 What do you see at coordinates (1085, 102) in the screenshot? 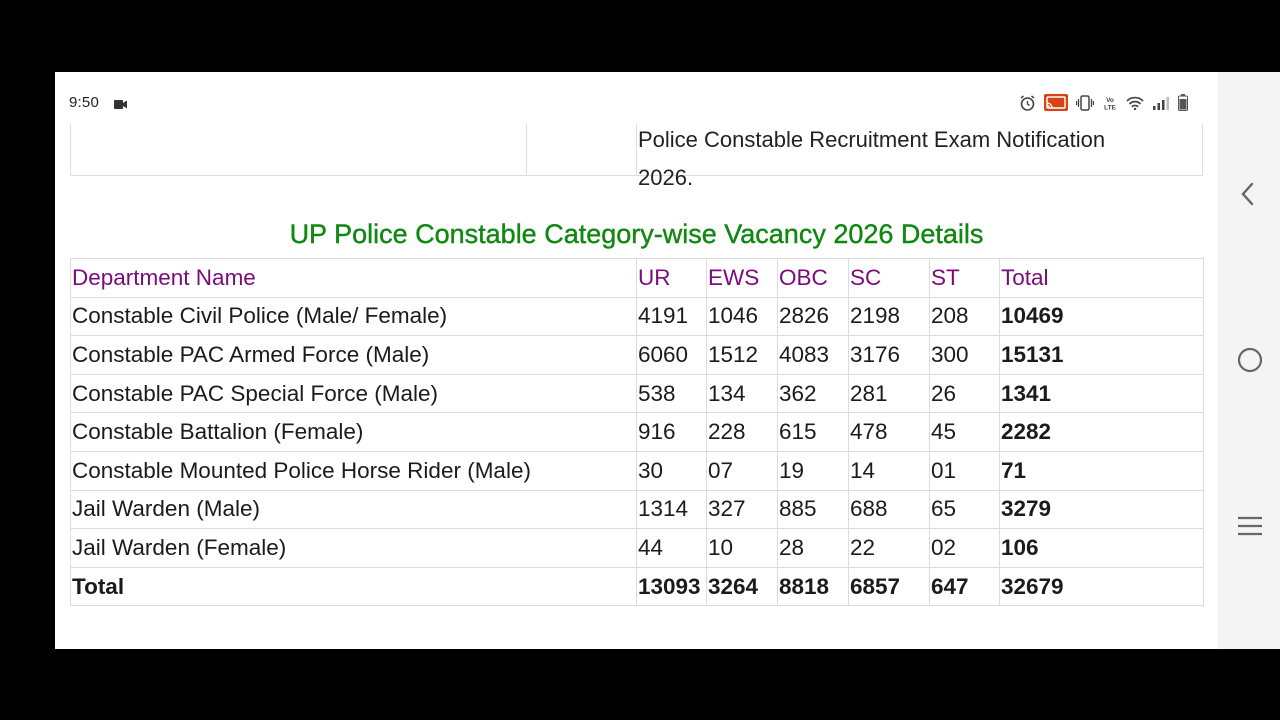
I see `vibrate-icon` at bounding box center [1085, 102].